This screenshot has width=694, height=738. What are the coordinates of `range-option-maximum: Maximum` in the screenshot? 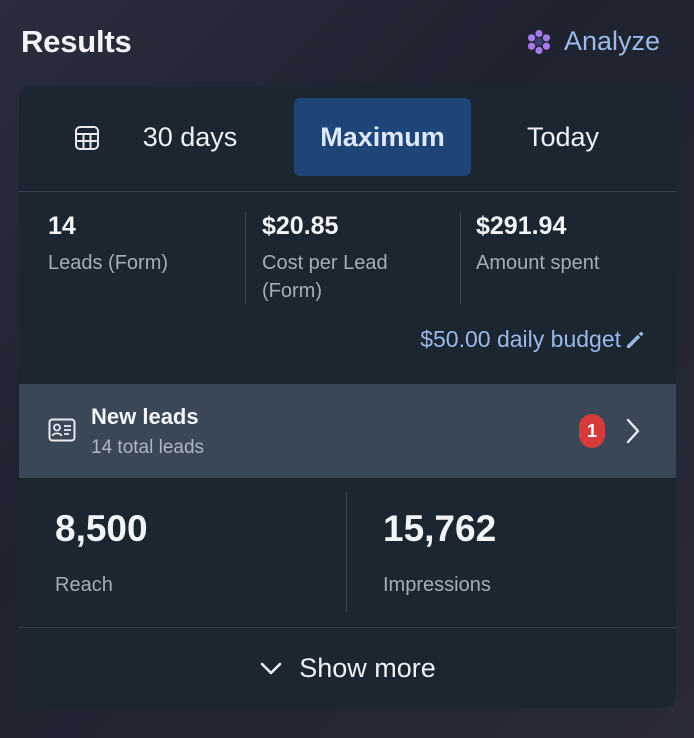 It's located at (382, 137).